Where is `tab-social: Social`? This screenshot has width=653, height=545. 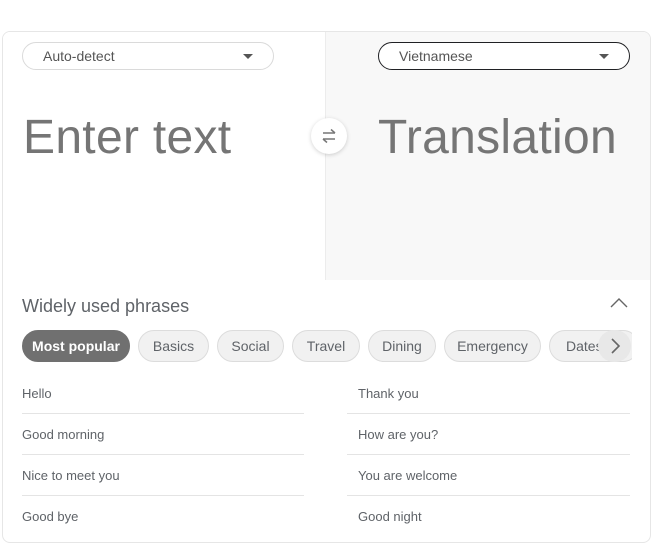 tab-social: Social is located at coordinates (250, 346).